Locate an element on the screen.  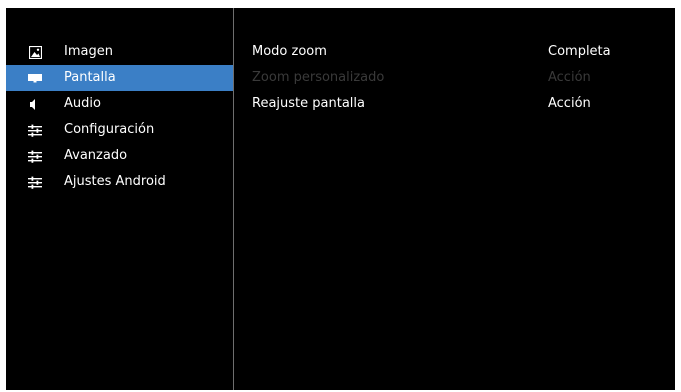
sidebar-item-pantalla: Pantalla is located at coordinates (119, 78).